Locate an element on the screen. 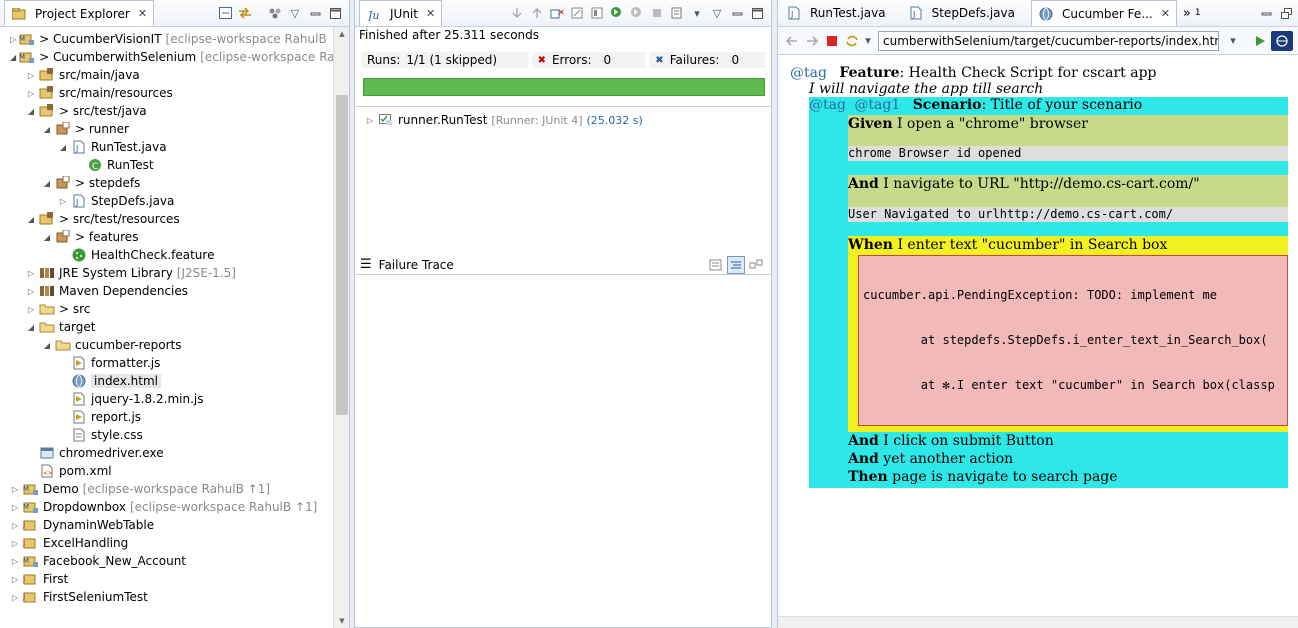 This screenshot has width=1298, height=628. tree-item: ◢ > src/test/resources is located at coordinates (174, 219).